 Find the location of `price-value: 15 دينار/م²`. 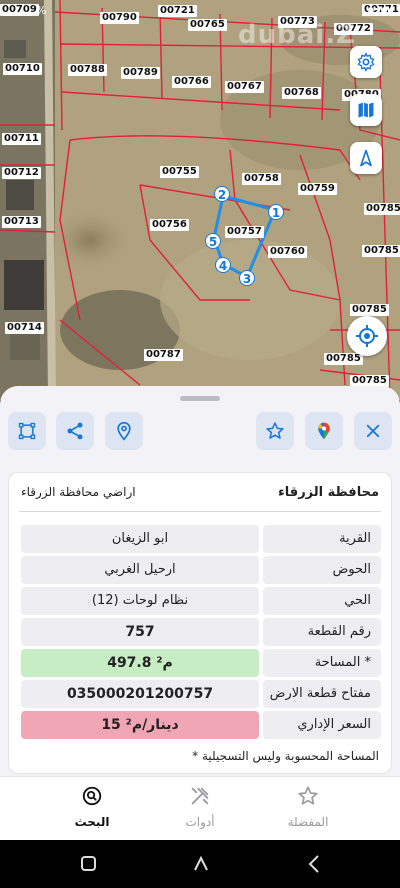

price-value: 15 دينار/م² is located at coordinates (140, 725).